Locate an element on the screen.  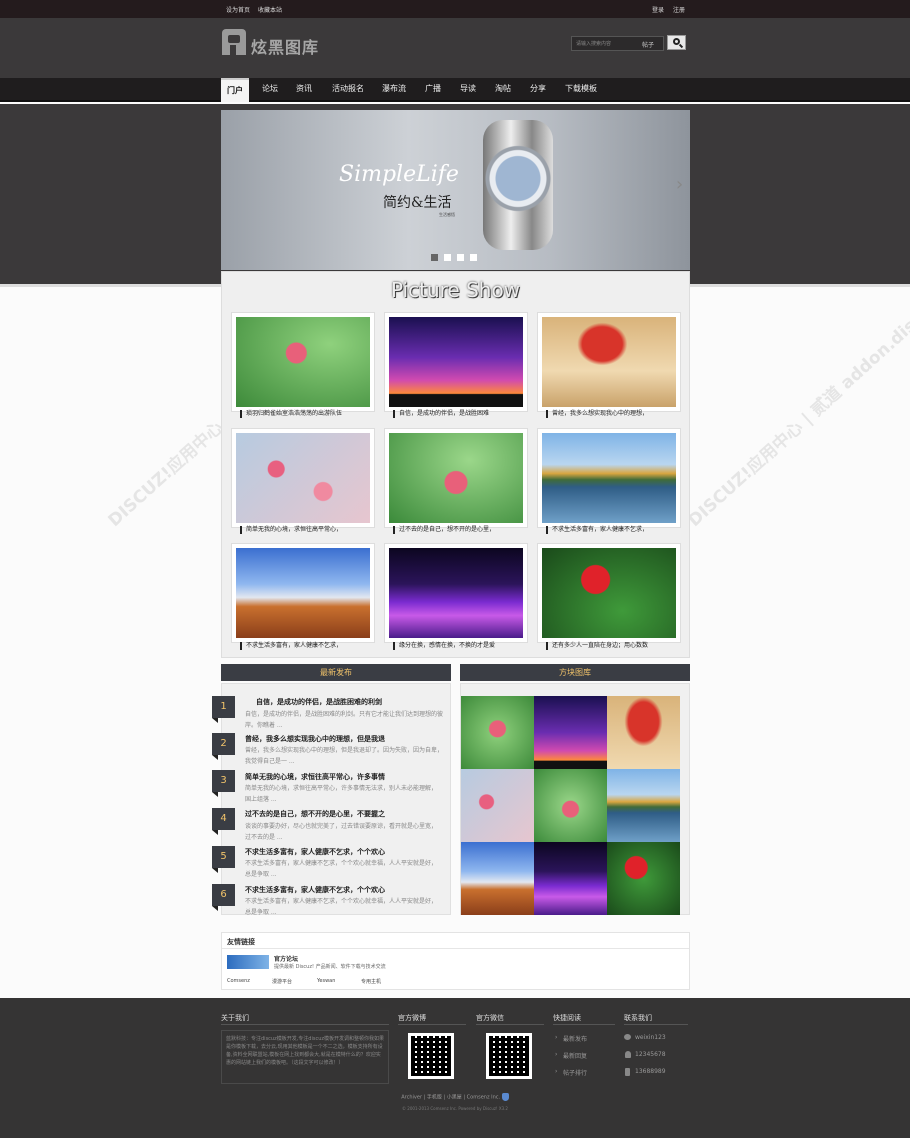
photo-caption: 琐羽归鹤雀始室浩浩荡荡的出游队伍 is located at coordinates (303, 414).